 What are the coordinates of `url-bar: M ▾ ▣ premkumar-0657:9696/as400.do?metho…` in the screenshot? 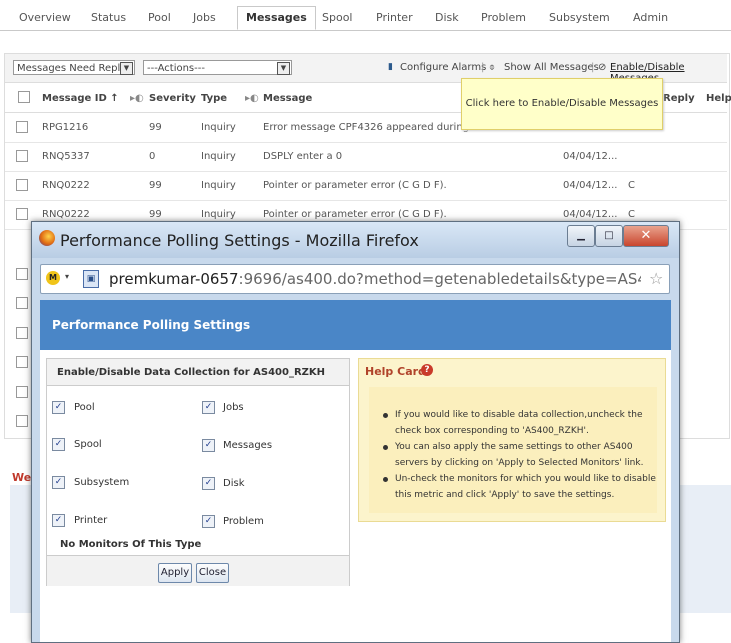 It's located at (355, 279).